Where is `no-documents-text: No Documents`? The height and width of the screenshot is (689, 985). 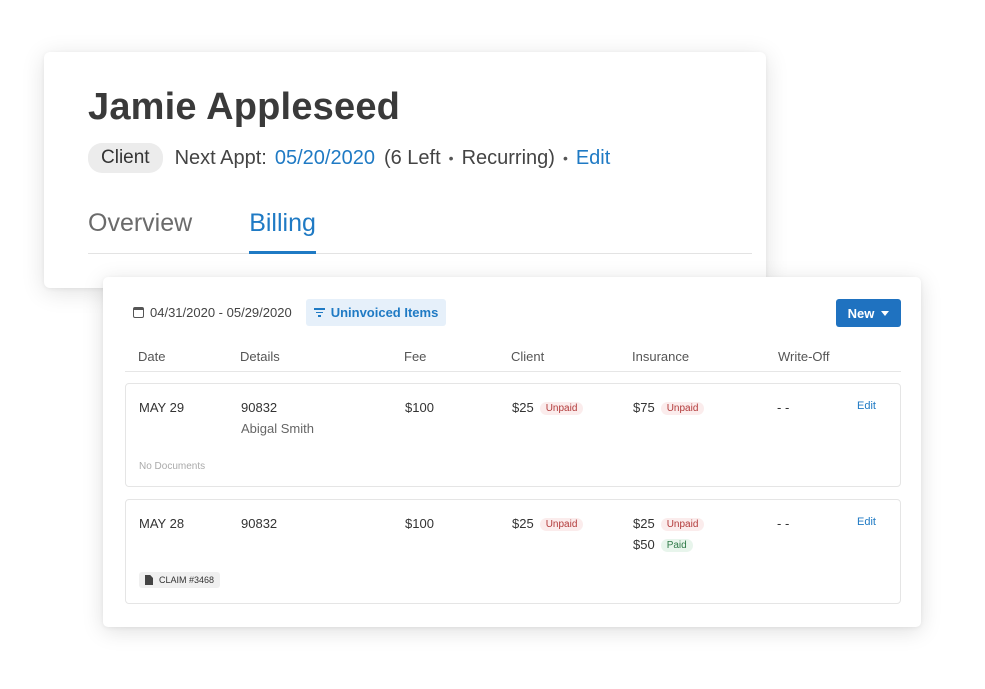 no-documents-text: No Documents is located at coordinates (172, 466).